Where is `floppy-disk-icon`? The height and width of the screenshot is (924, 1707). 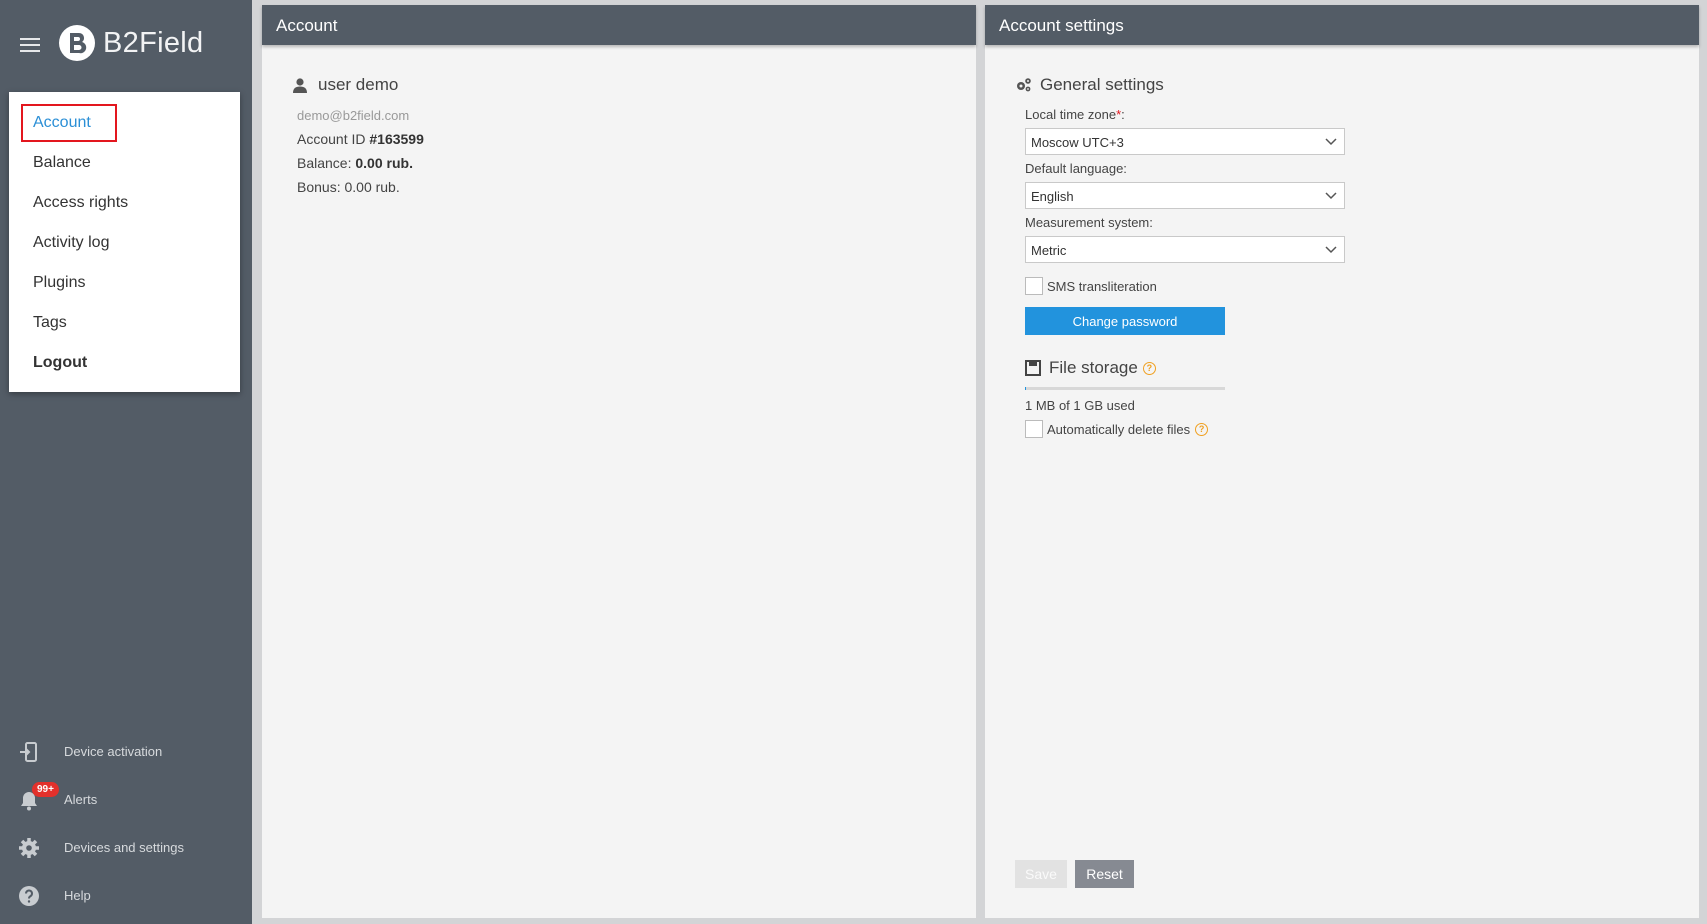 floppy-disk-icon is located at coordinates (1033, 368).